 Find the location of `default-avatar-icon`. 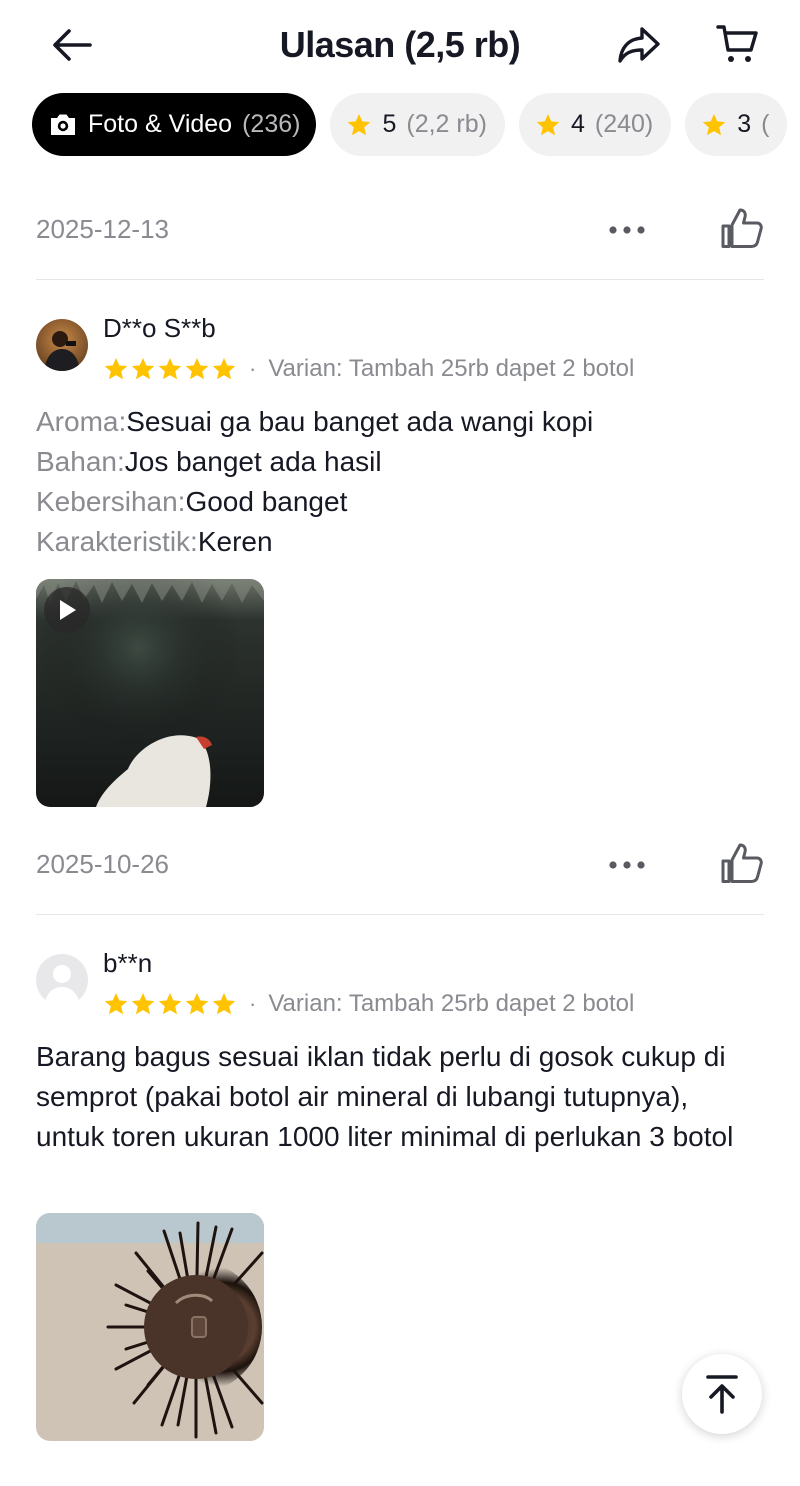

default-avatar-icon is located at coordinates (62, 980).